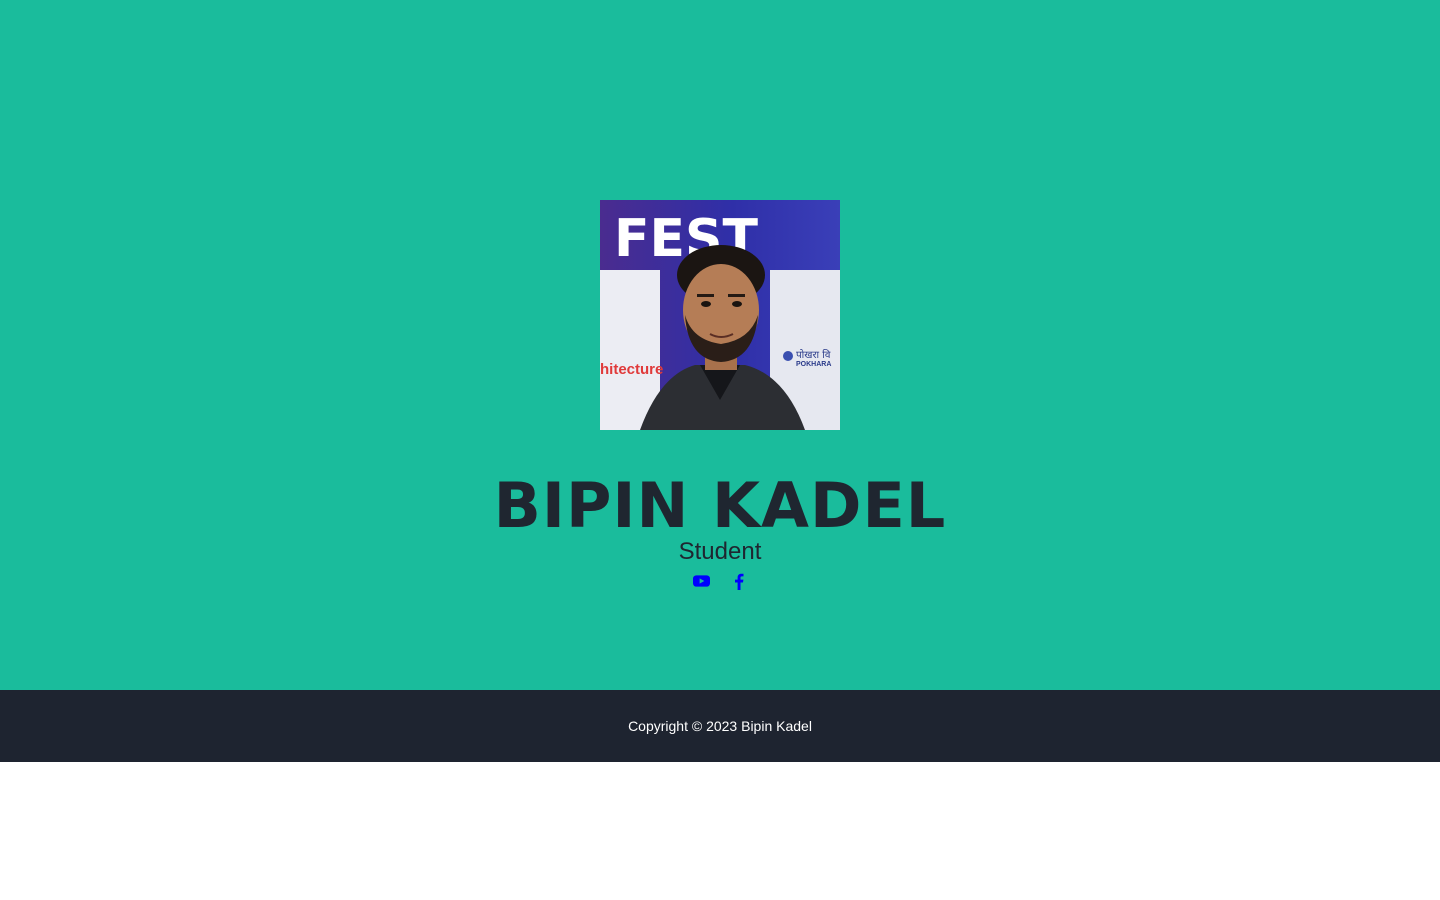 The height and width of the screenshot is (900, 1440). What do you see at coordinates (720, 551) in the screenshot?
I see `profile-subtitle: Student` at bounding box center [720, 551].